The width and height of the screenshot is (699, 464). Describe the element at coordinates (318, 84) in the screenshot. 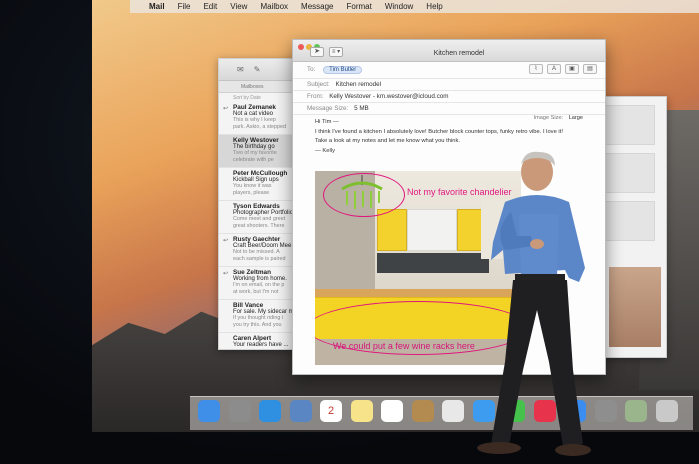

I see `subject-label: Subject:` at that location.